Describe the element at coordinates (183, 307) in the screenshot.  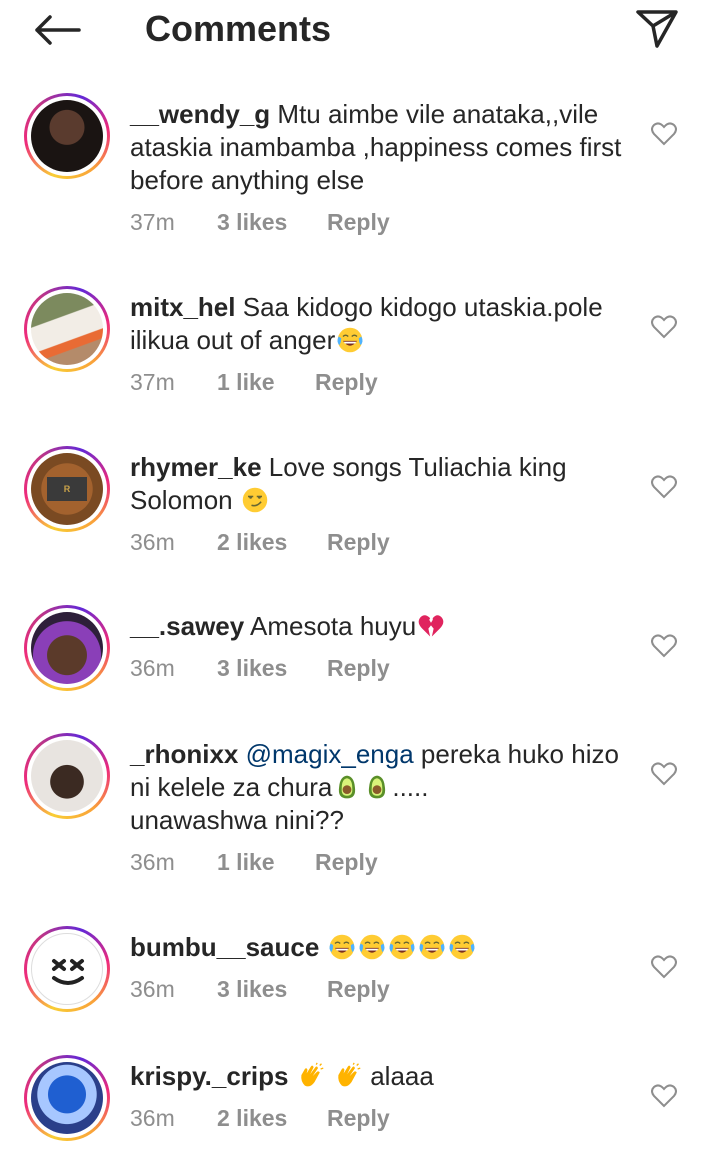
I see `comment-username: mitx_hel` at that location.